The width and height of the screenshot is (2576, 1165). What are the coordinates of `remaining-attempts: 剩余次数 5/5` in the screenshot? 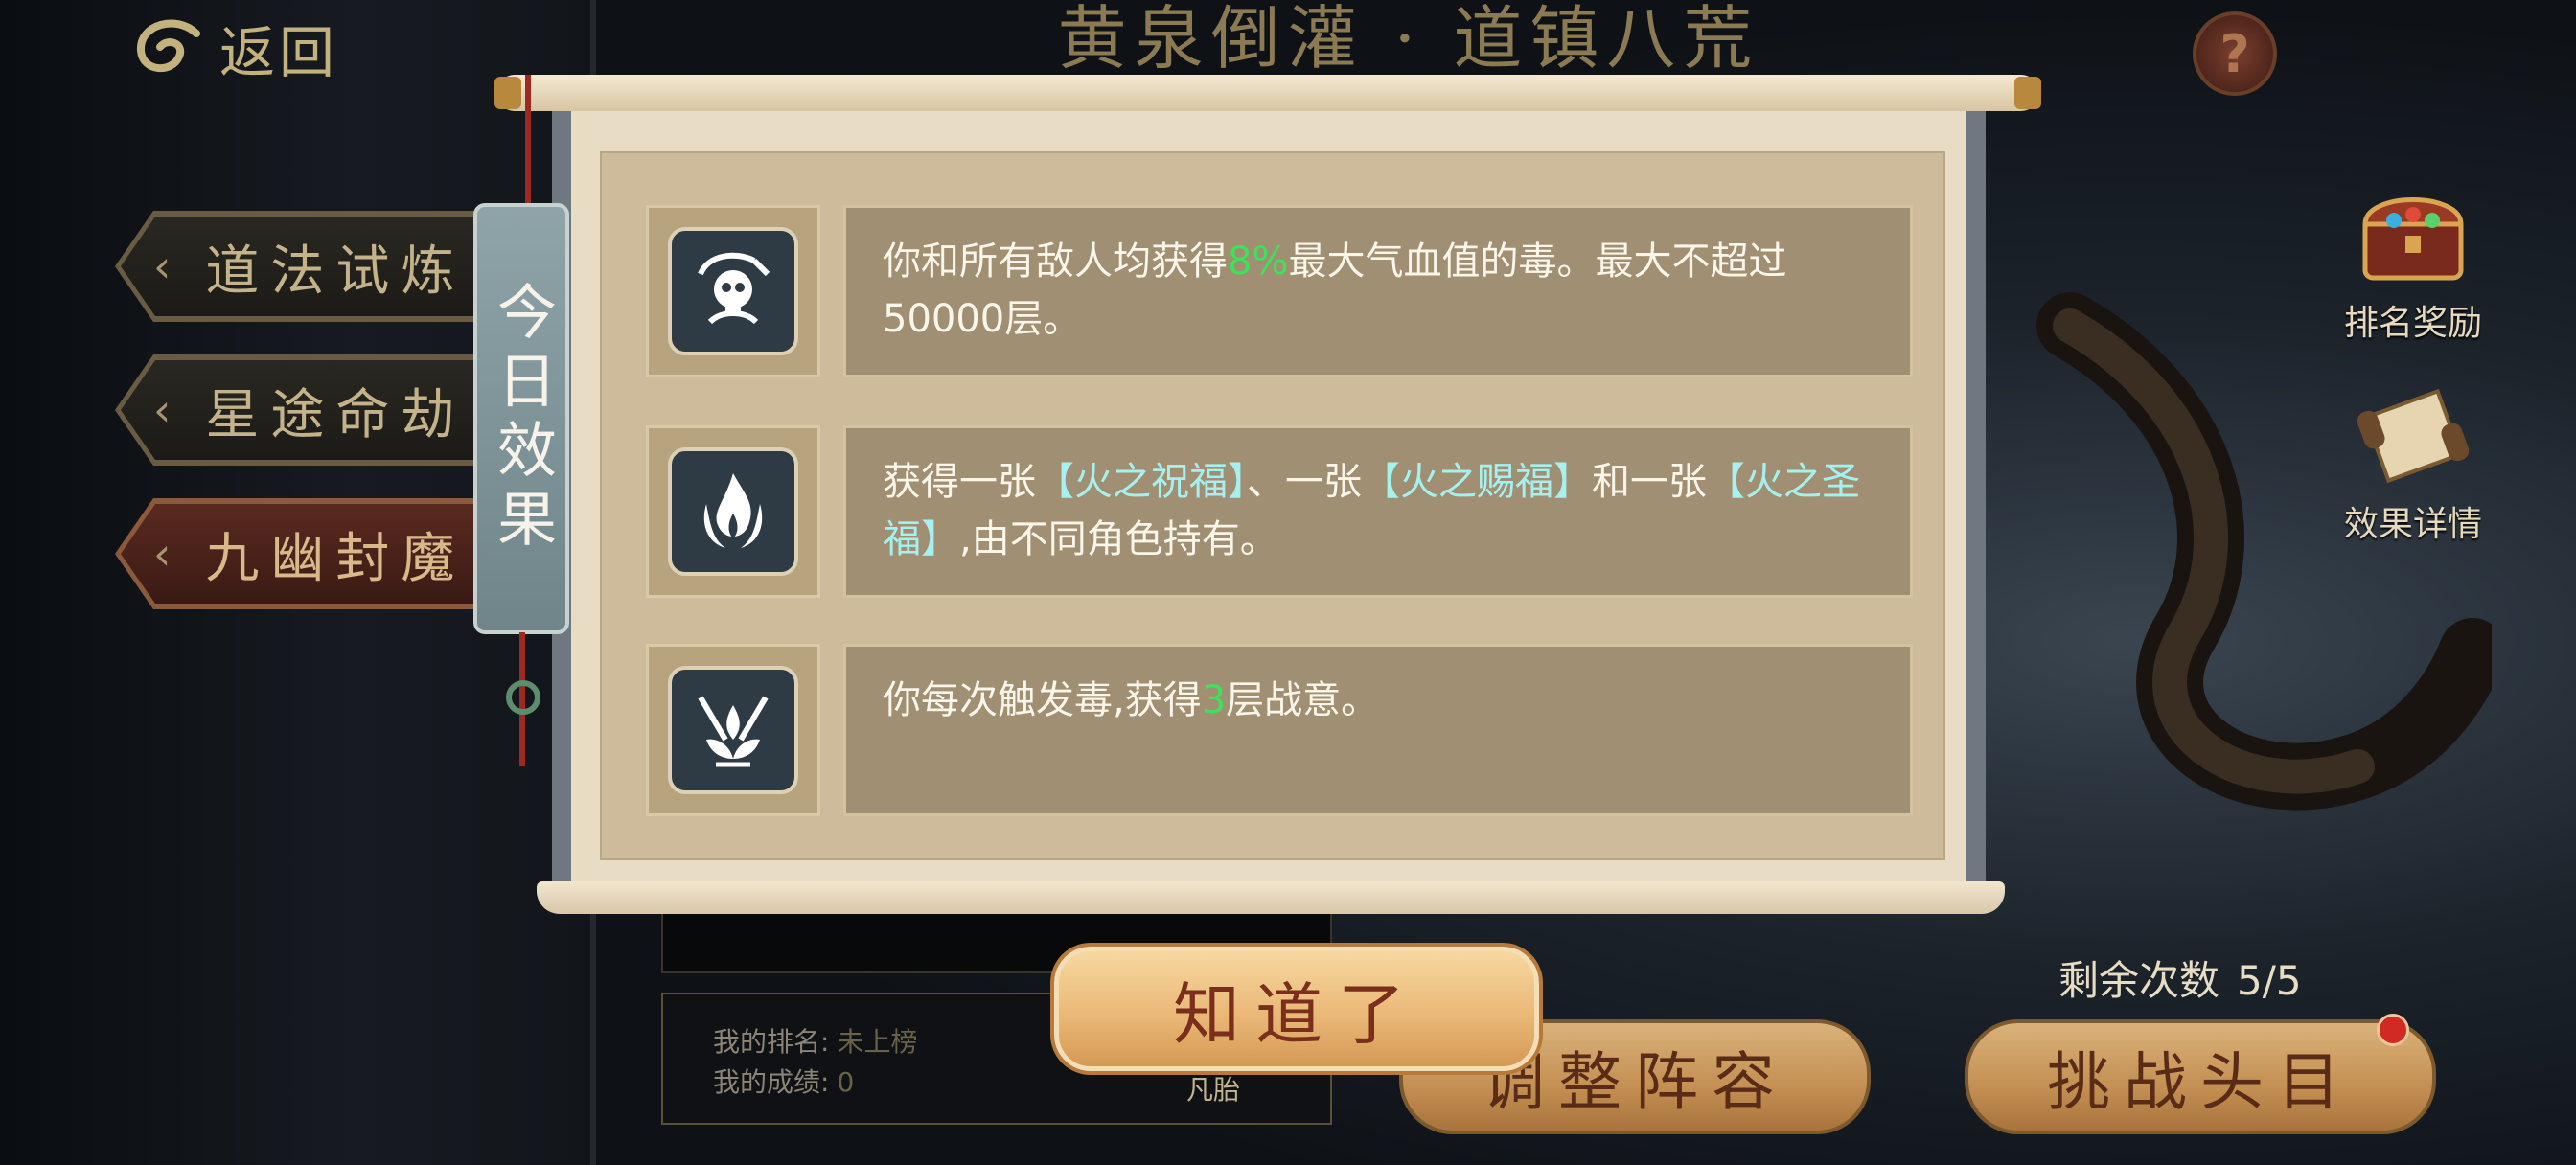 It's located at (2180, 978).